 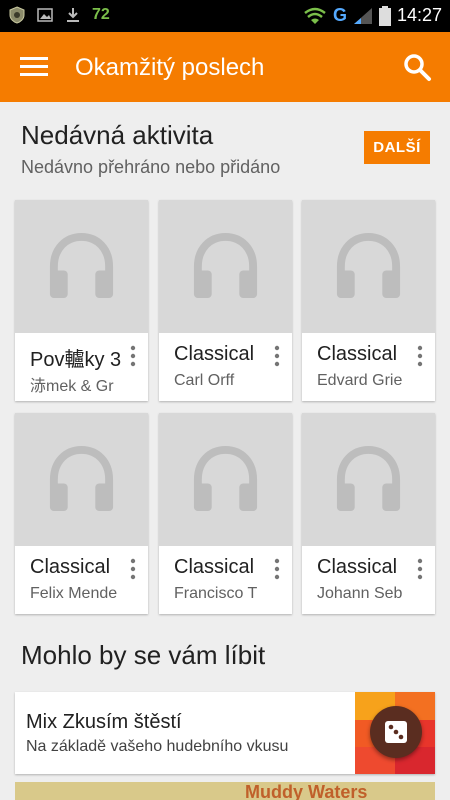 What do you see at coordinates (360, 593) in the screenshot?
I see `album-artist: Johann Seb` at bounding box center [360, 593].